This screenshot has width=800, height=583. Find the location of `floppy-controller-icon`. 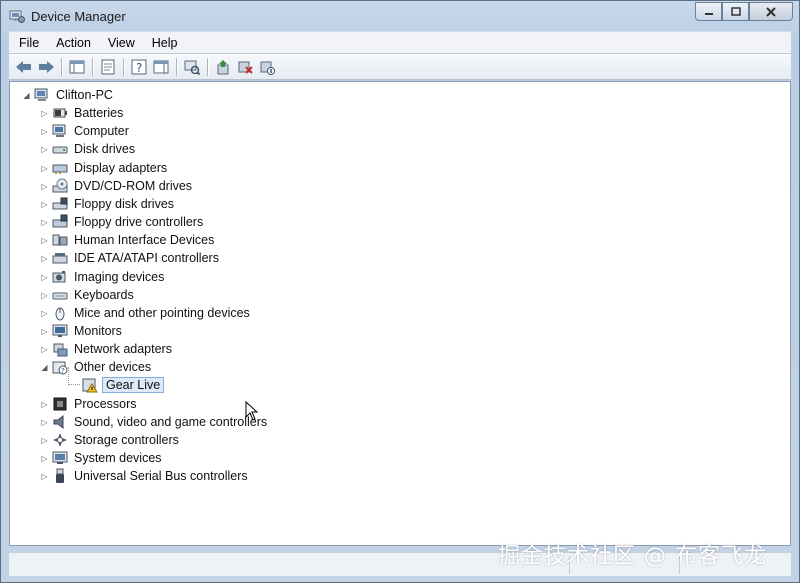

floppy-controller-icon is located at coordinates (60, 221).